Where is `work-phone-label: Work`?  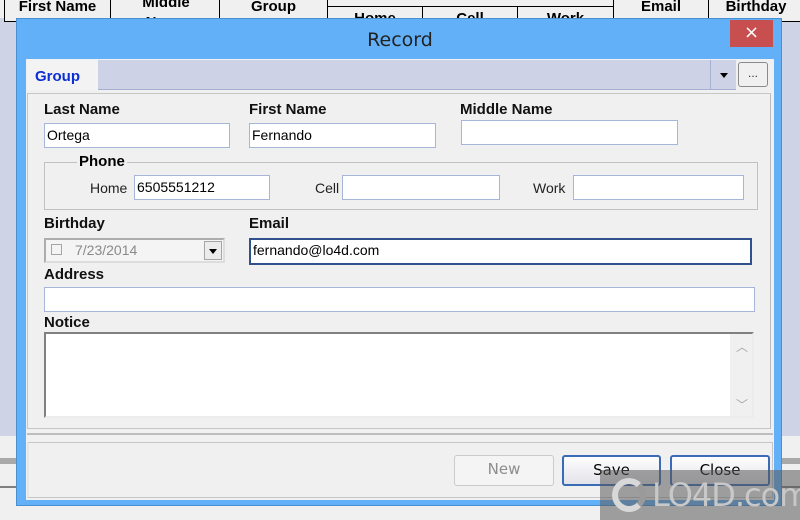 work-phone-label: Work is located at coordinates (549, 188).